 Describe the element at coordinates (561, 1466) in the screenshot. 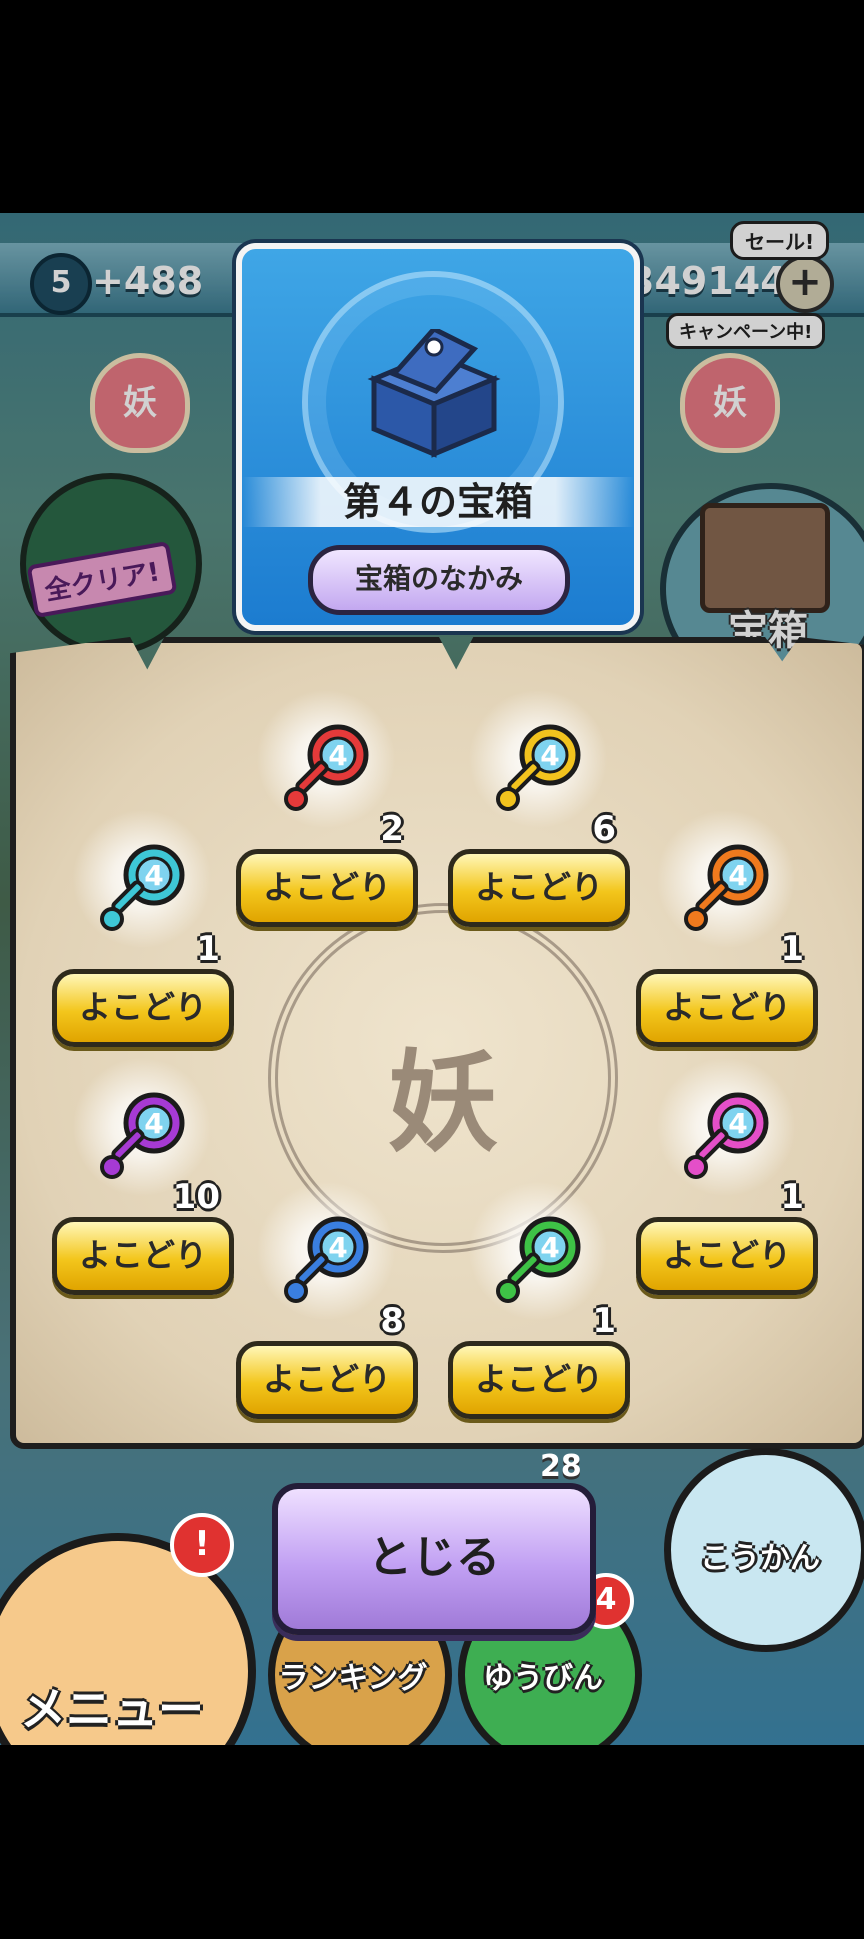

I see `stage-count: 28` at that location.